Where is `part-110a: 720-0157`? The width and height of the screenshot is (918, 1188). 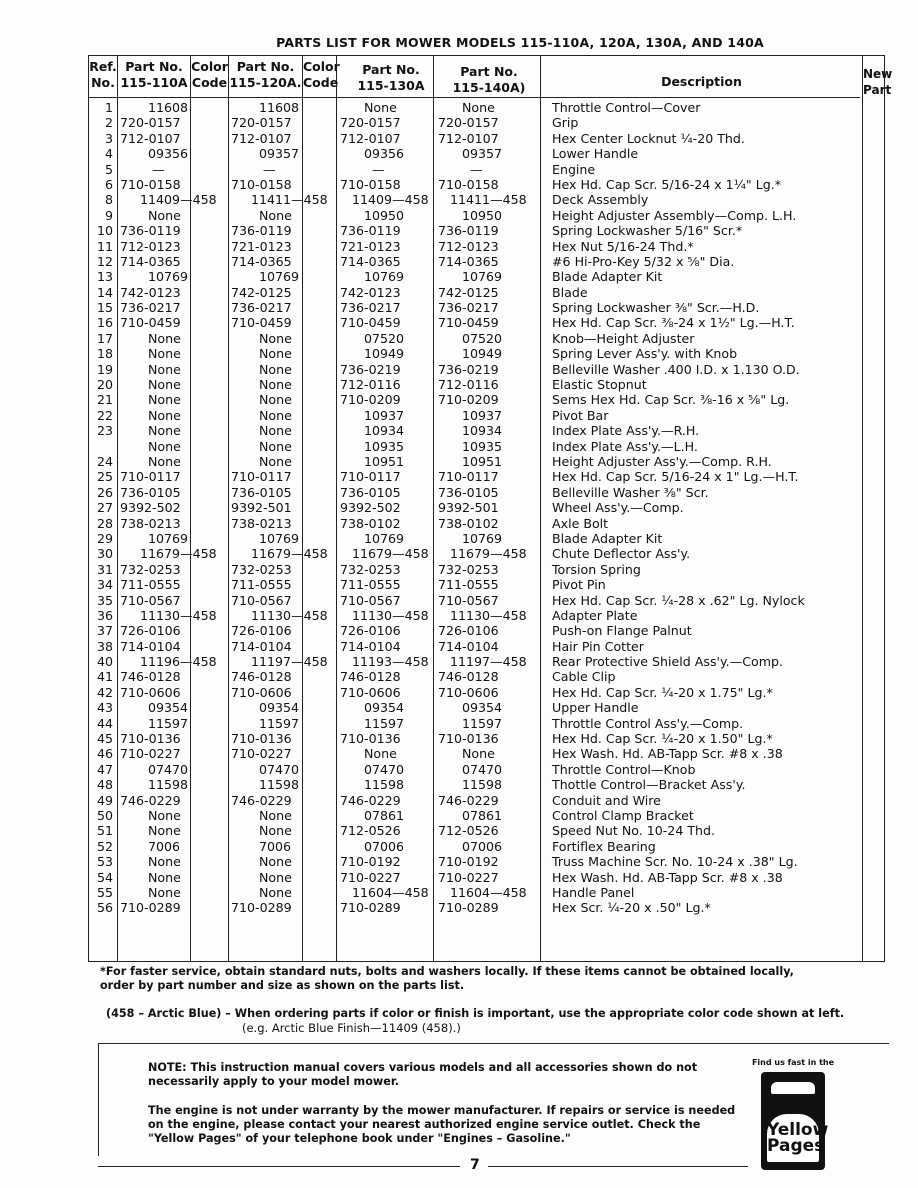
part-110a: 720-0157 is located at coordinates (150, 123).